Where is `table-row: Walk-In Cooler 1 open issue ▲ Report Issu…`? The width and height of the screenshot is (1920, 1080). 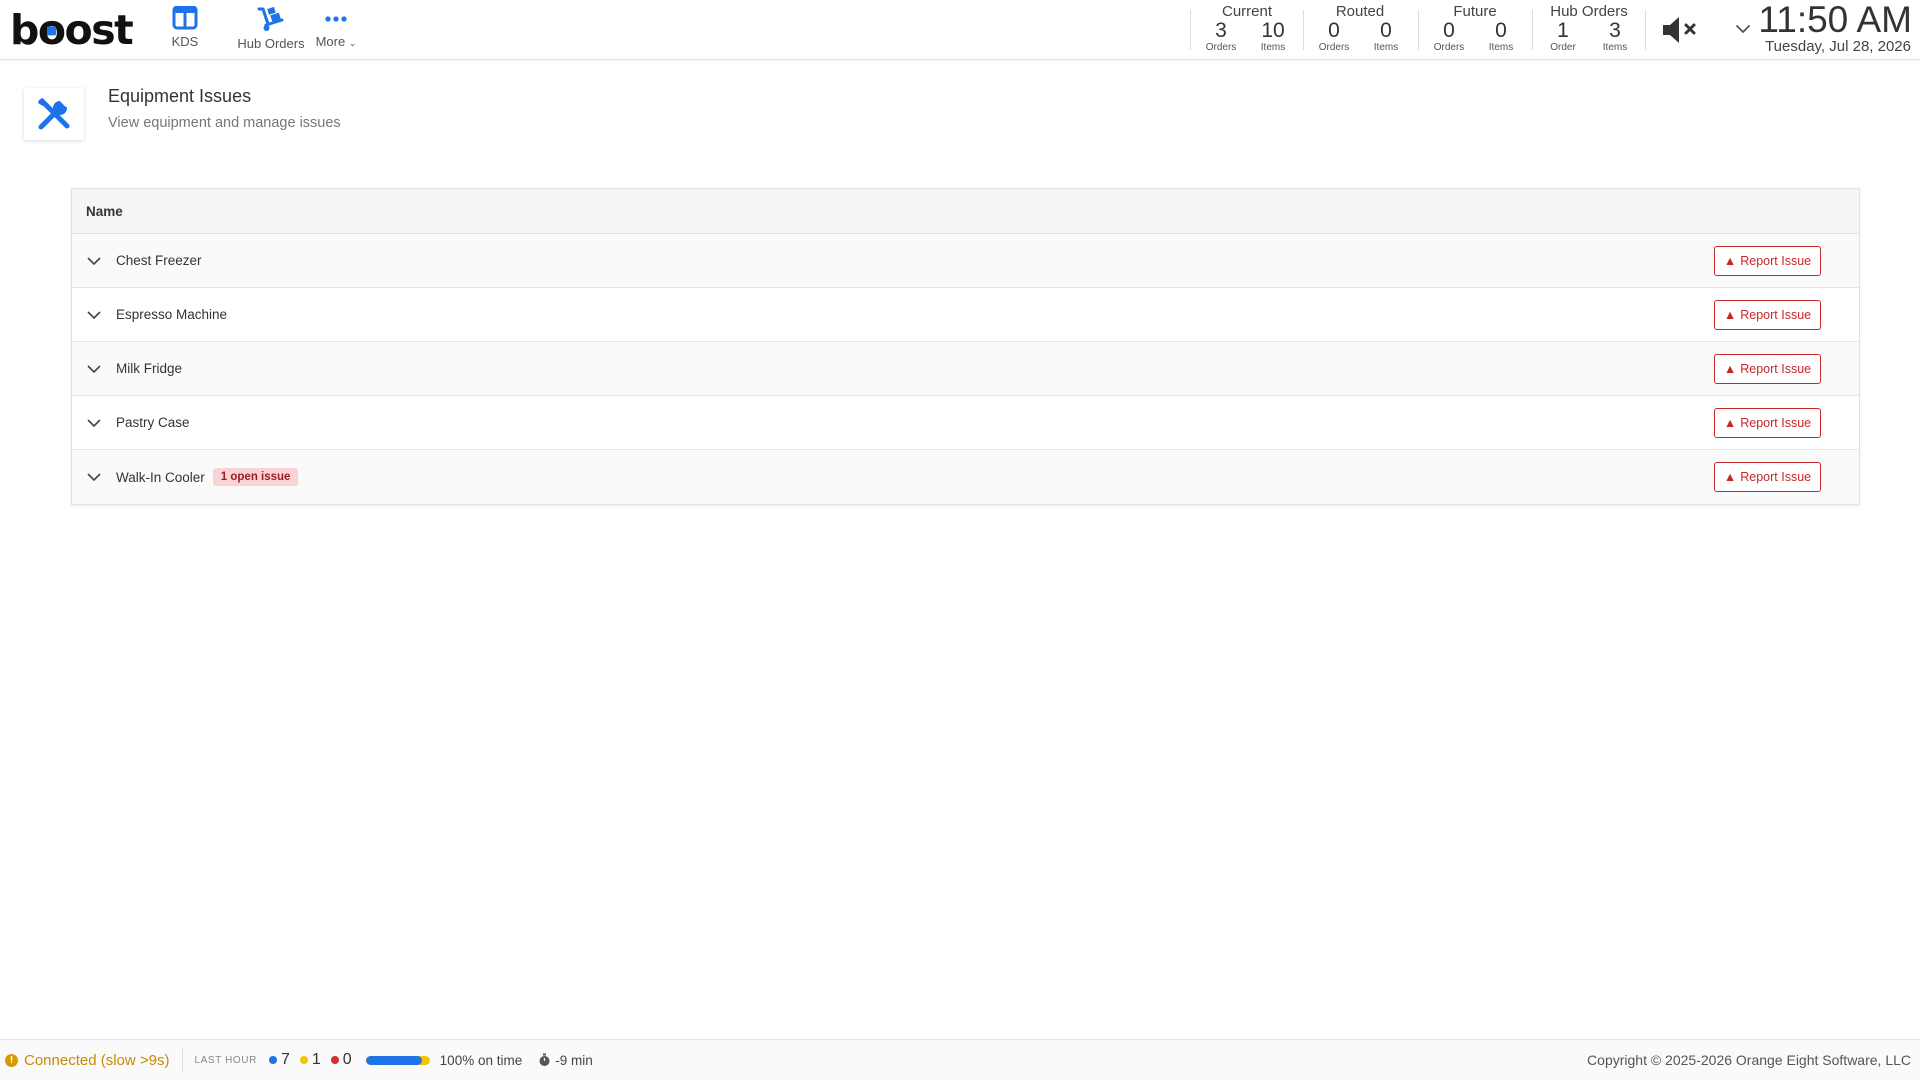
table-row: Walk-In Cooler 1 open issue ▲ Report Issu… is located at coordinates (965, 477).